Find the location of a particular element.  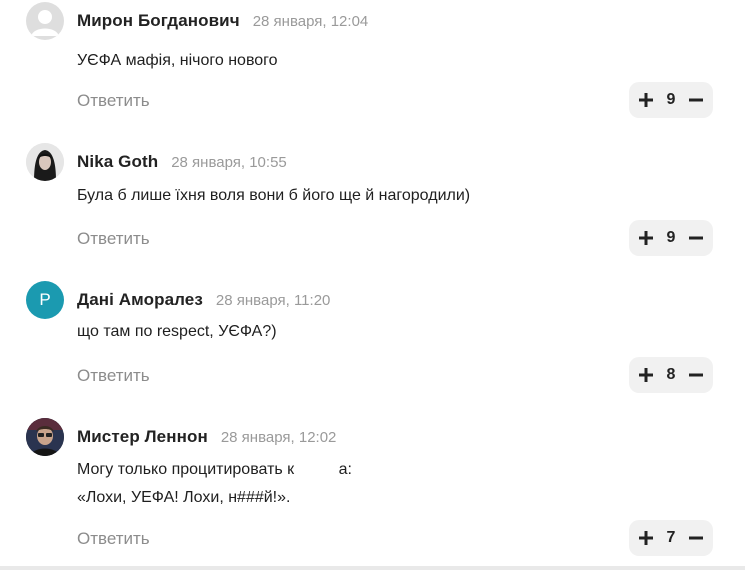

author-name: Мистер Леннон is located at coordinates (142, 437).